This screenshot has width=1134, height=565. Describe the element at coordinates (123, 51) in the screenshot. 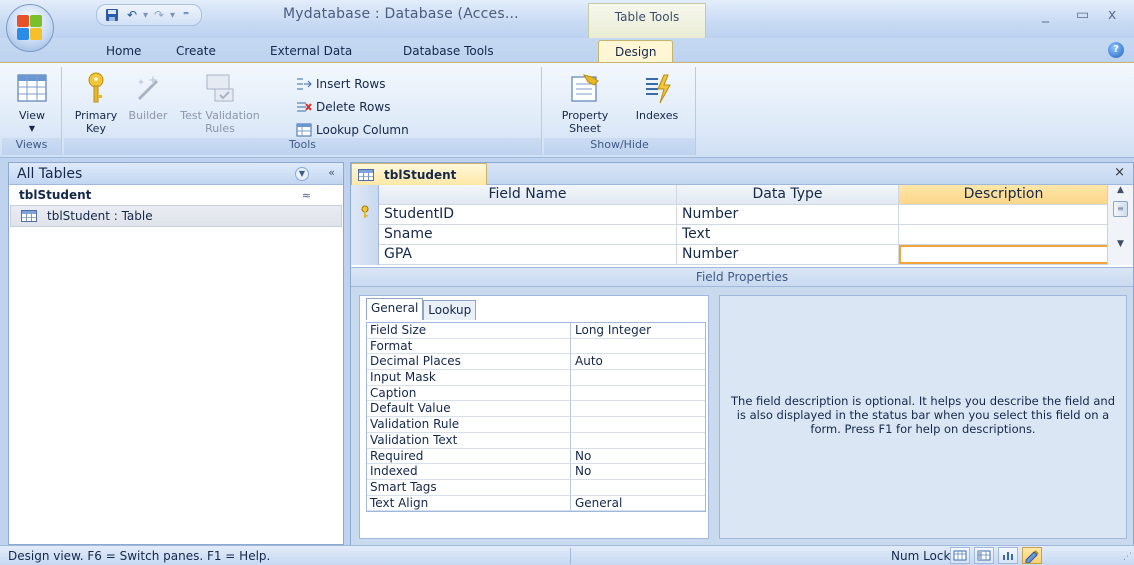

I see `tab-home: Home` at that location.